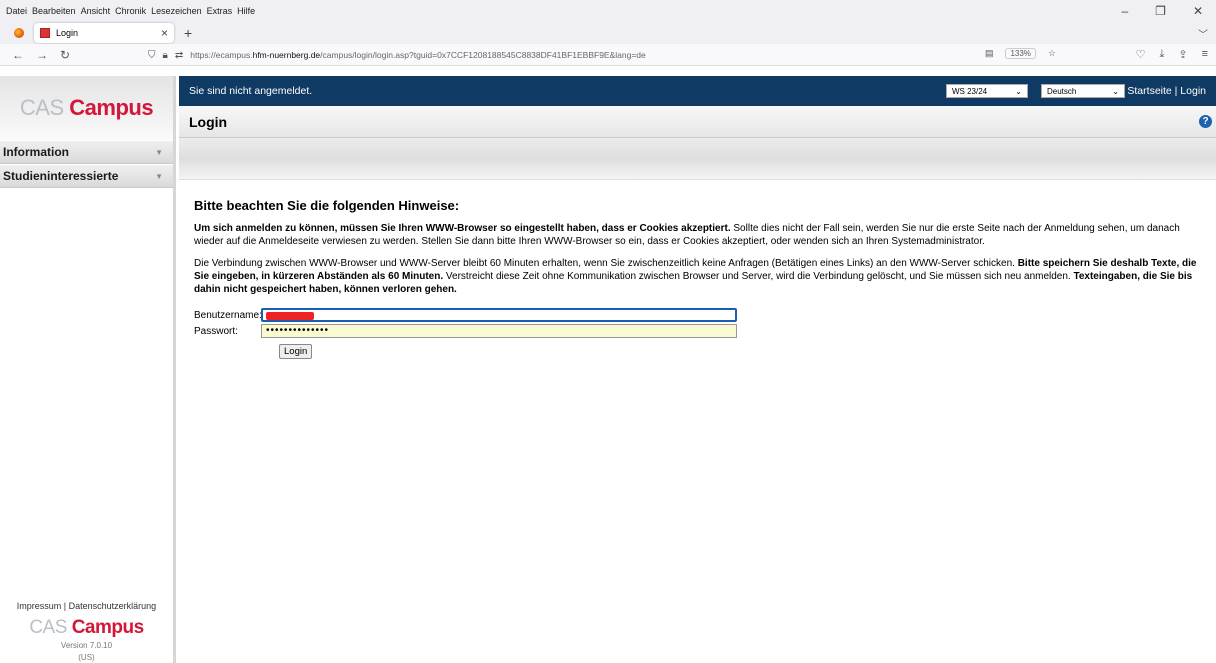 The image size is (1216, 663). Describe the element at coordinates (1124, 11) in the screenshot. I see `minimize-icon: –` at that location.